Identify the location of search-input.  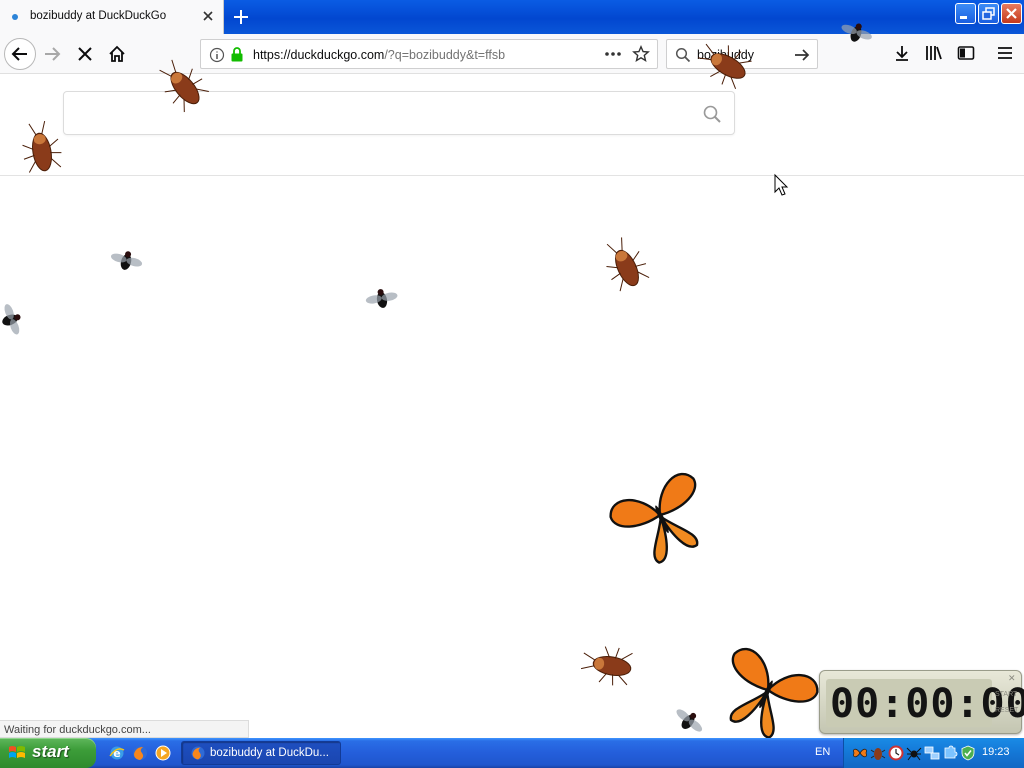
(399, 113).